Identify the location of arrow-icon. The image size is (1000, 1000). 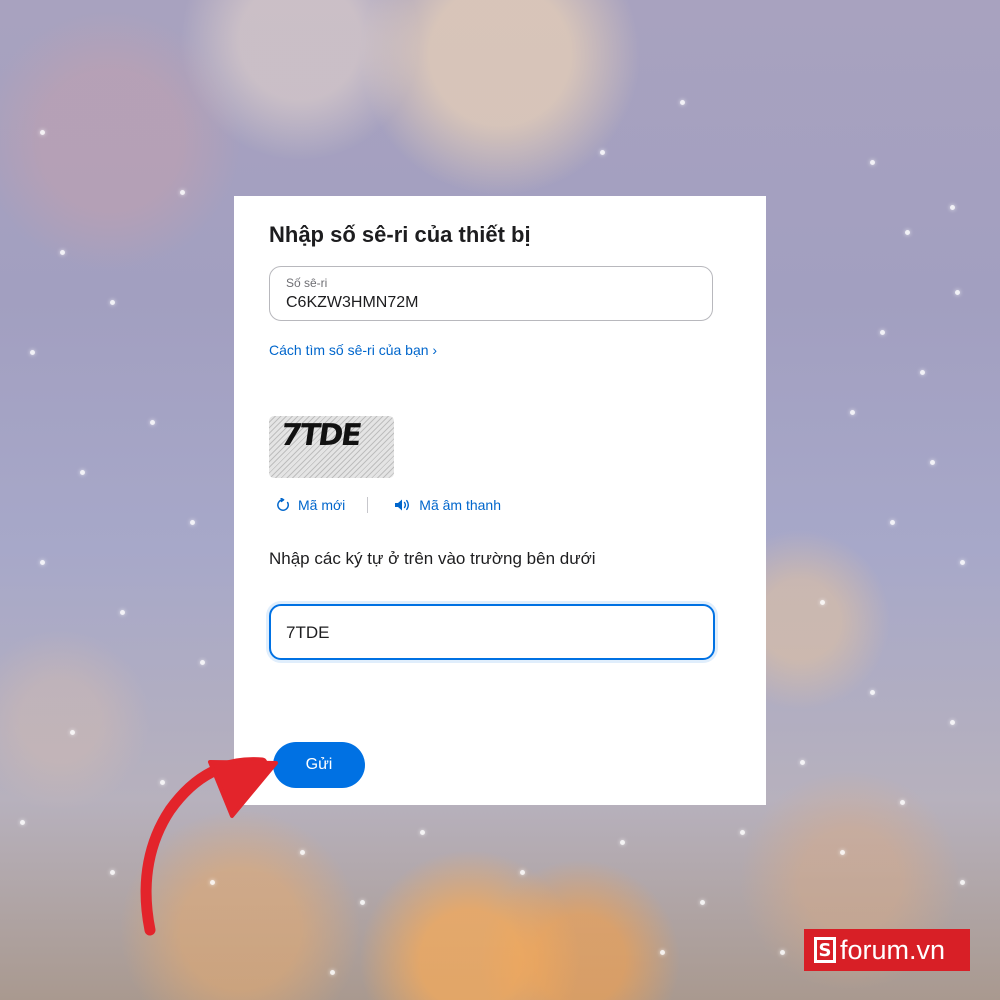
(209, 846).